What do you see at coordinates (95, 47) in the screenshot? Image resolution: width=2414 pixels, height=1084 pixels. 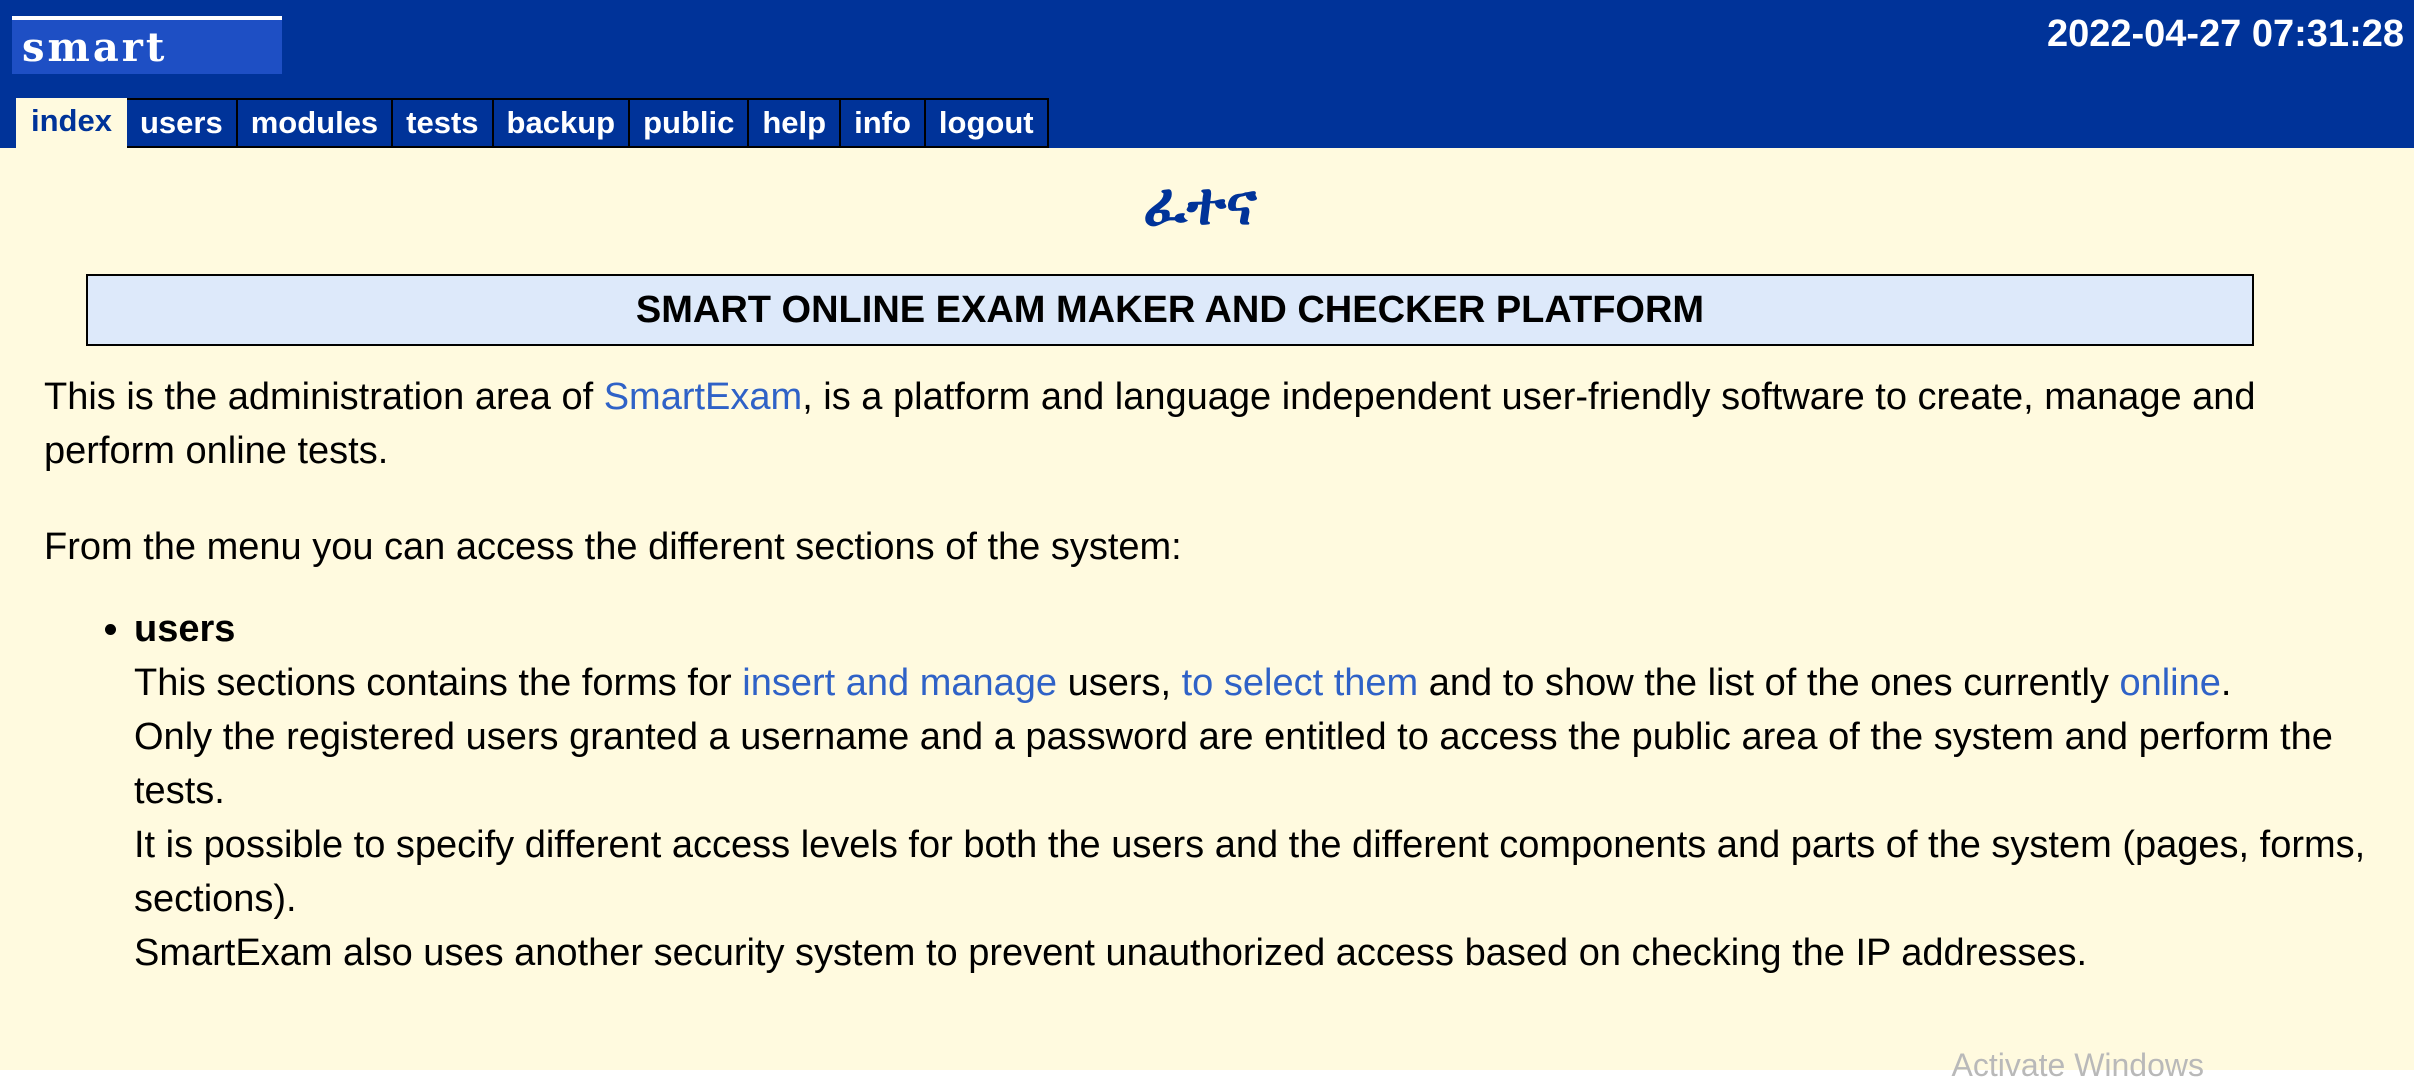 I see `logo-text: smart` at bounding box center [95, 47].